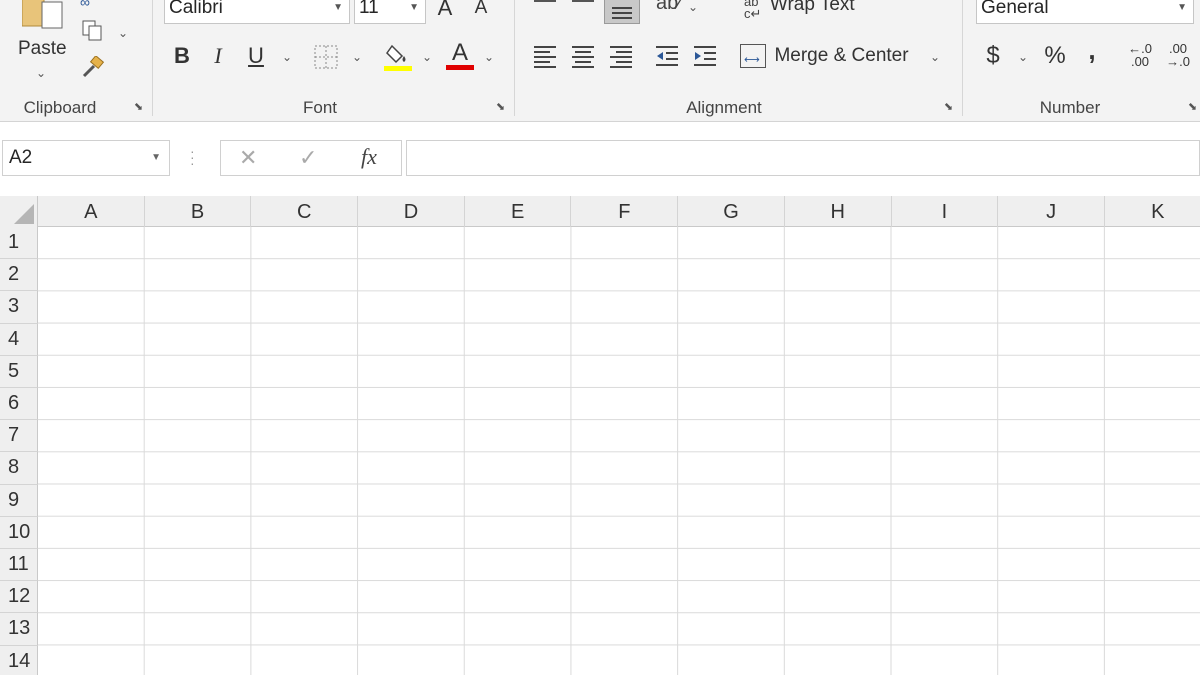 This screenshot has width=1200, height=675. I want to click on merge-center-icon: ⟷, so click(753, 56).